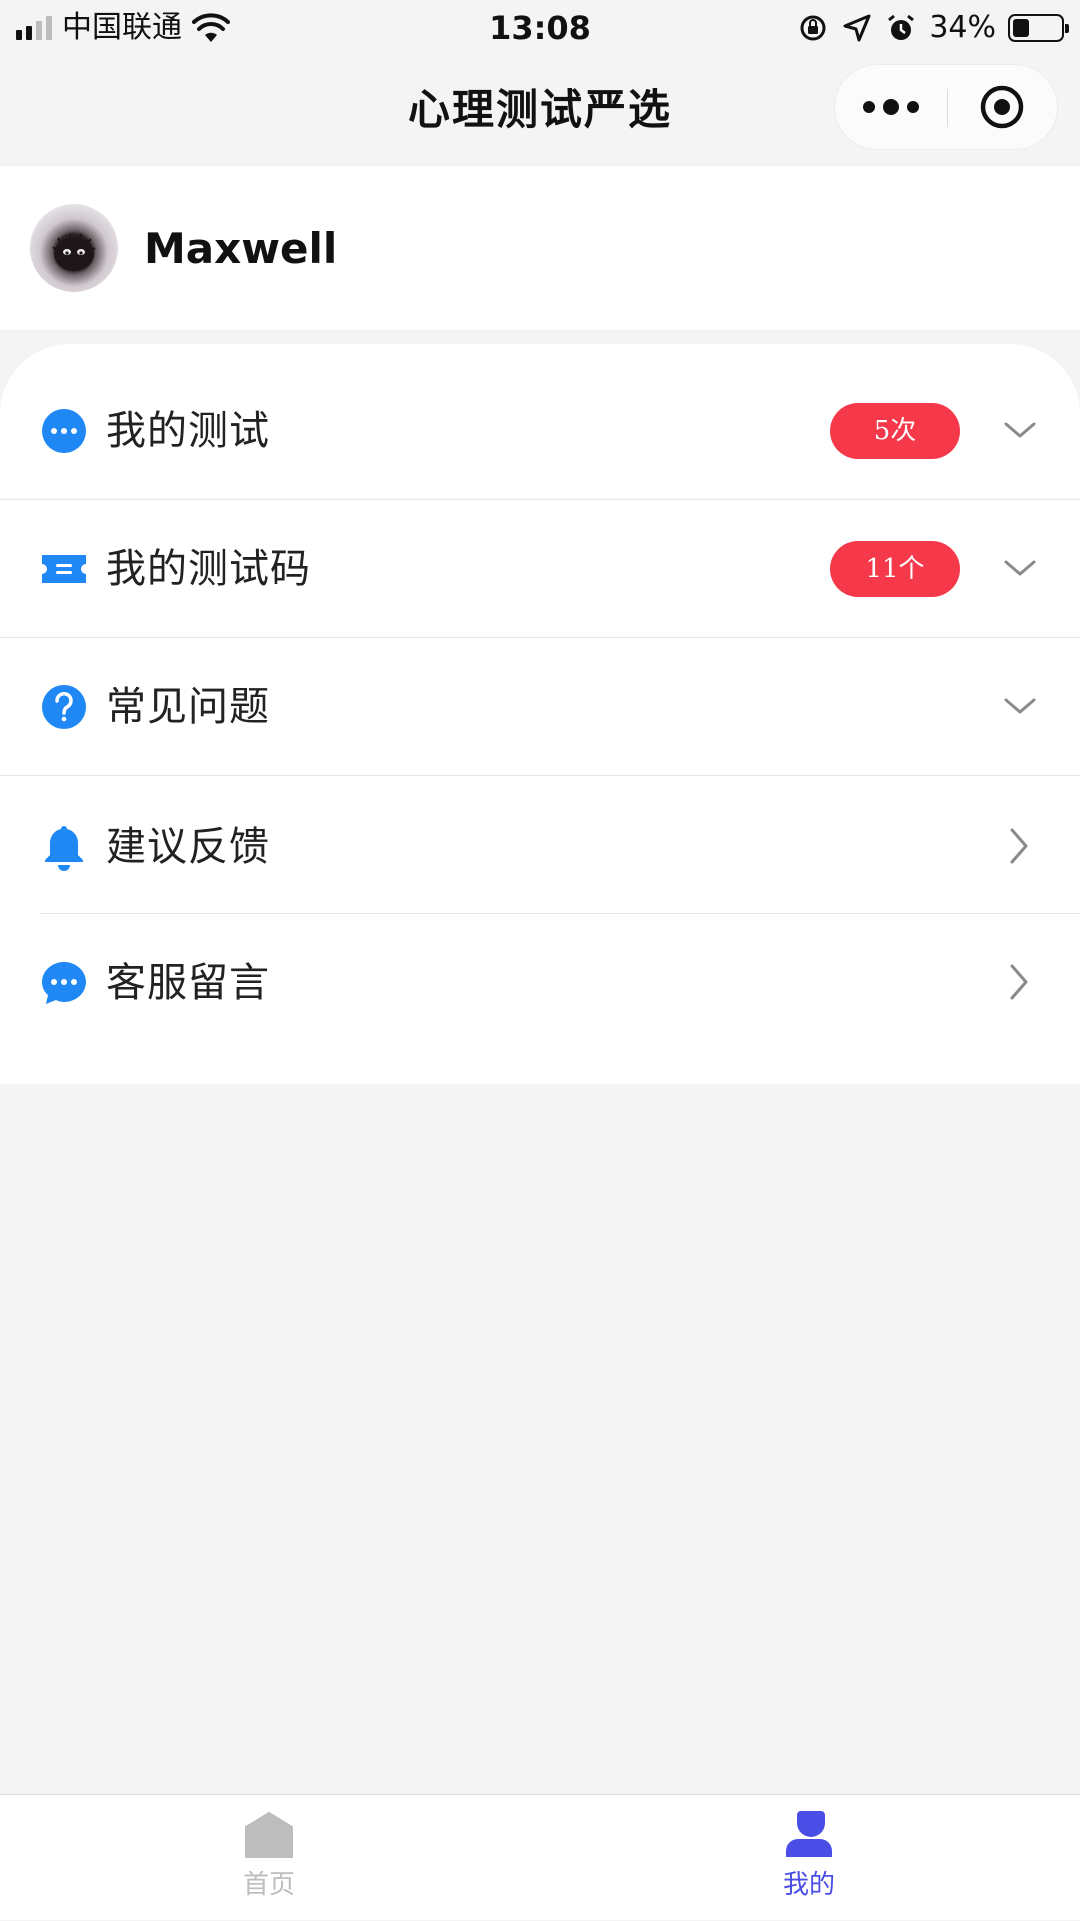  Describe the element at coordinates (895, 569) in the screenshot. I see `count-badge: 11个` at that location.